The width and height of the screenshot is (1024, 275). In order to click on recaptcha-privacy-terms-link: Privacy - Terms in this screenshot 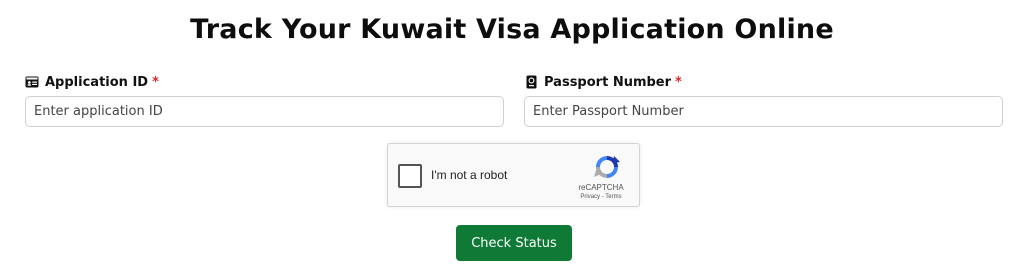, I will do `click(601, 197)`.